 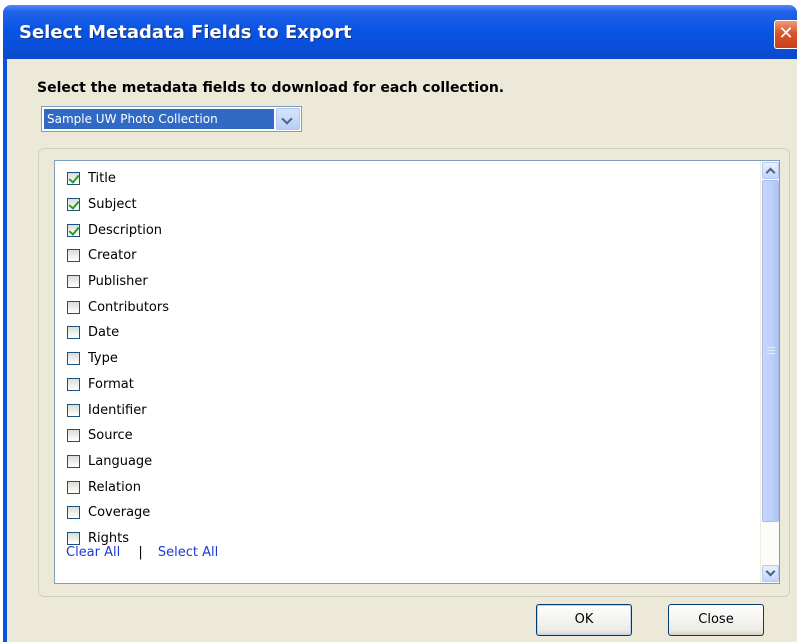 I want to click on field-item: Subject, so click(x=118, y=205).